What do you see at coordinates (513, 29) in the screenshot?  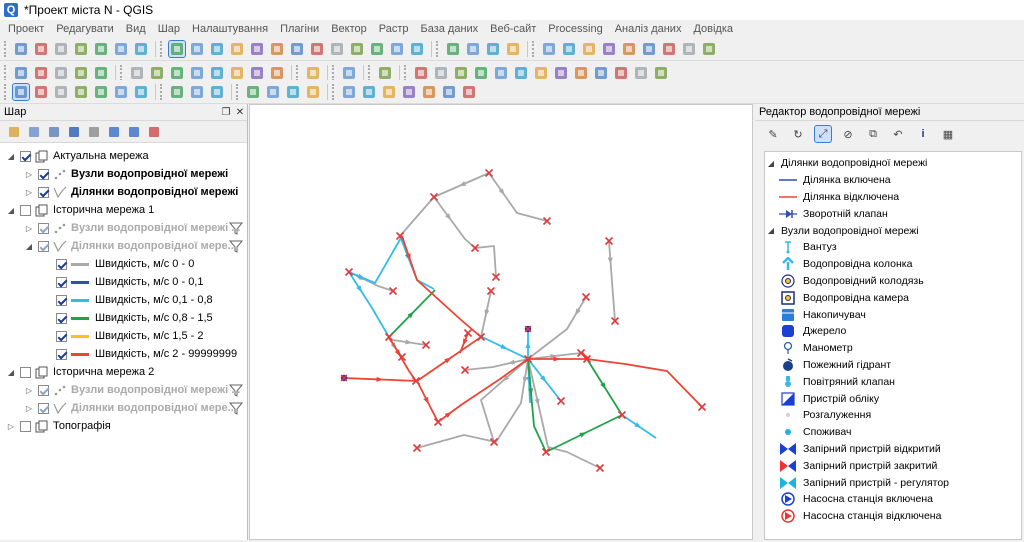 I see `menu-item-9: Веб-сайт` at bounding box center [513, 29].